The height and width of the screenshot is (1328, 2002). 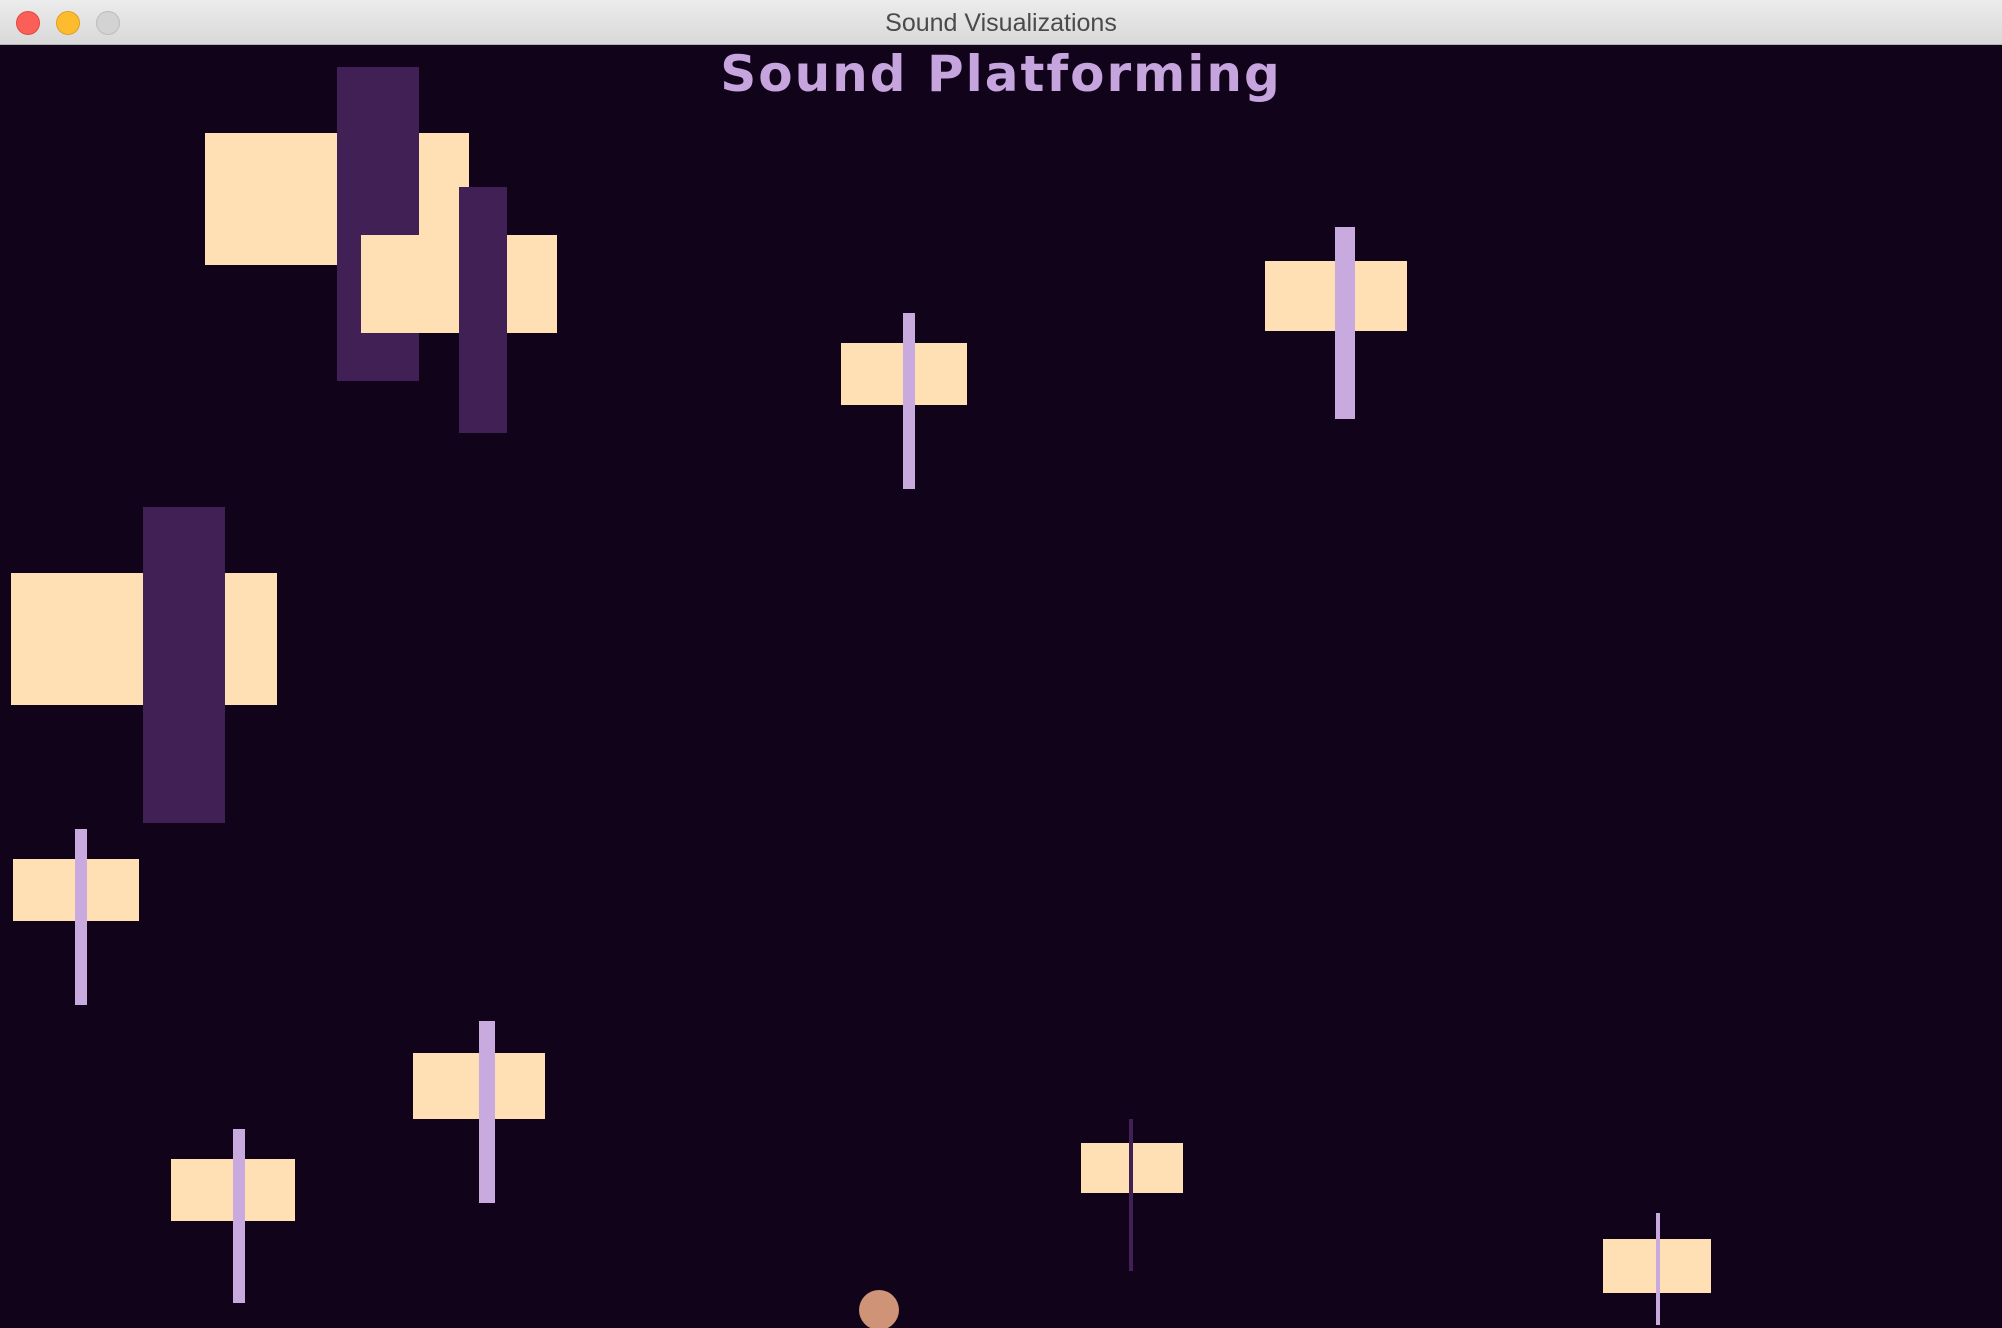 I want to click on title-bar: Sound Visualizations, so click(x=1001, y=22).